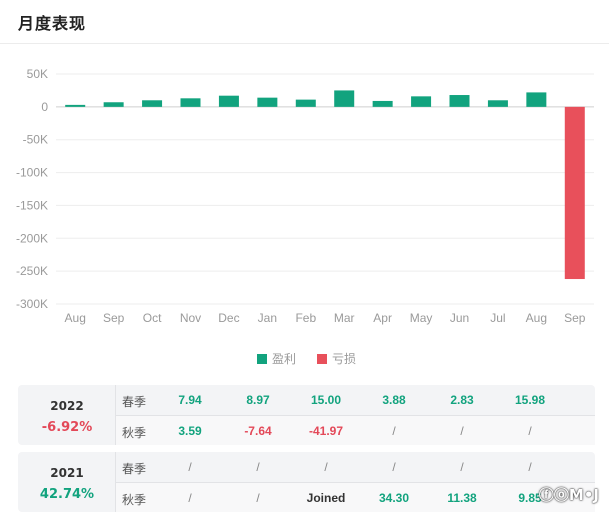 Image resolution: width=609 pixels, height=519 pixels. I want to click on year-return: -6.92%, so click(67, 427).